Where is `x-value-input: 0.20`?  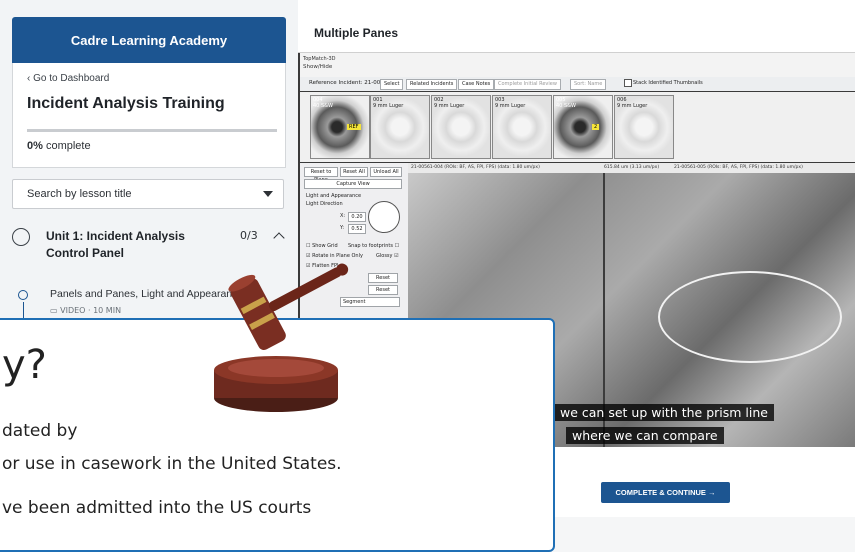 x-value-input: 0.20 is located at coordinates (357, 217).